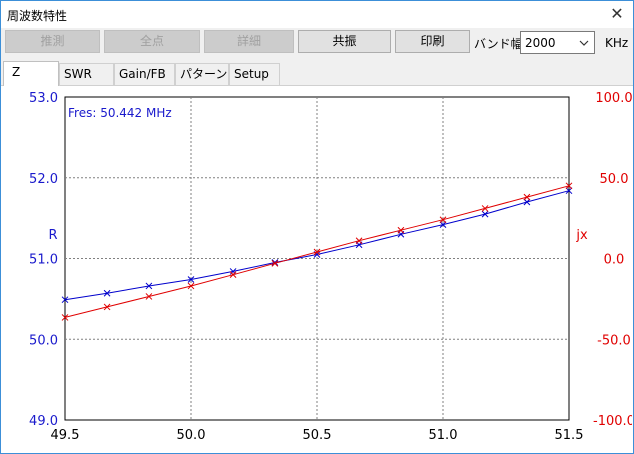 This screenshot has width=634, height=454. I want to click on left-axis-label: R, so click(52, 235).